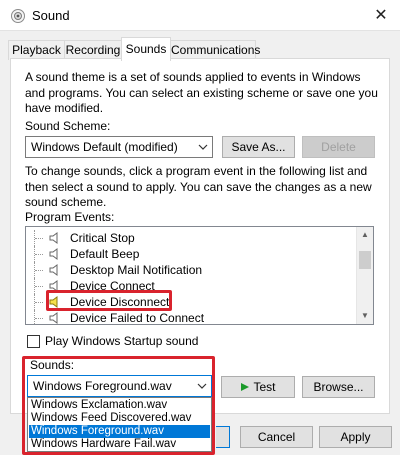 The height and width of the screenshot is (455, 400). What do you see at coordinates (109, 300) in the screenshot?
I see `device-disconnect-highlight` at bounding box center [109, 300].